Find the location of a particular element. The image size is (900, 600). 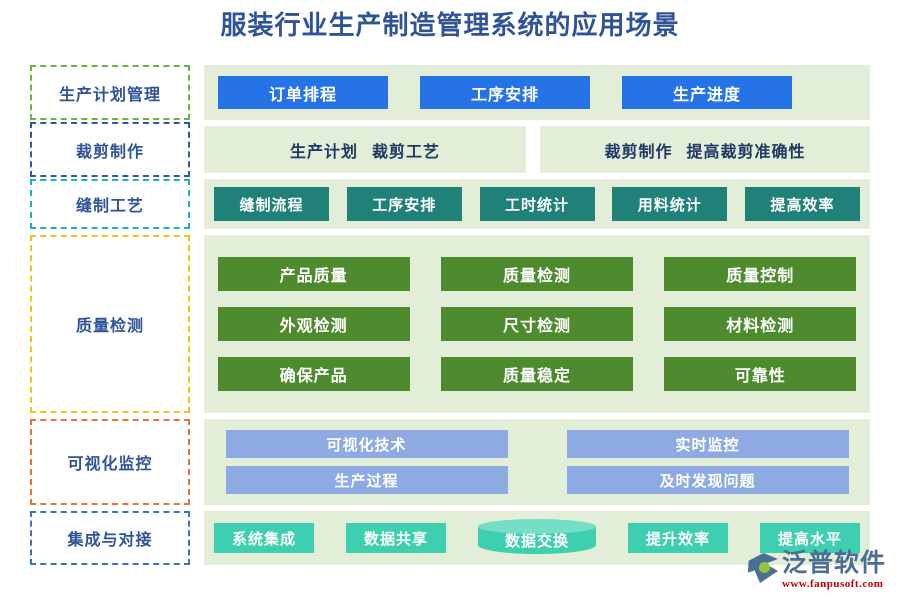

panel-text-cutting-accuracy: 提高裁剪准确性 is located at coordinates (746, 152).